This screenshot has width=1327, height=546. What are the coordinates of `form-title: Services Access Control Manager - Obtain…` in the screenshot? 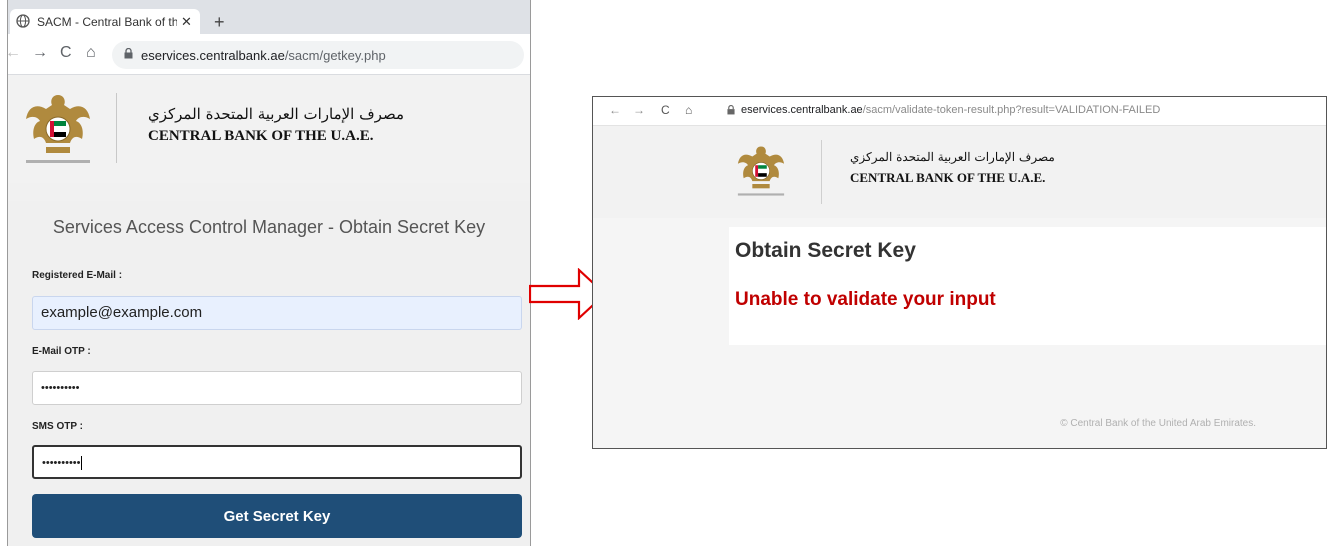 It's located at (269, 227).